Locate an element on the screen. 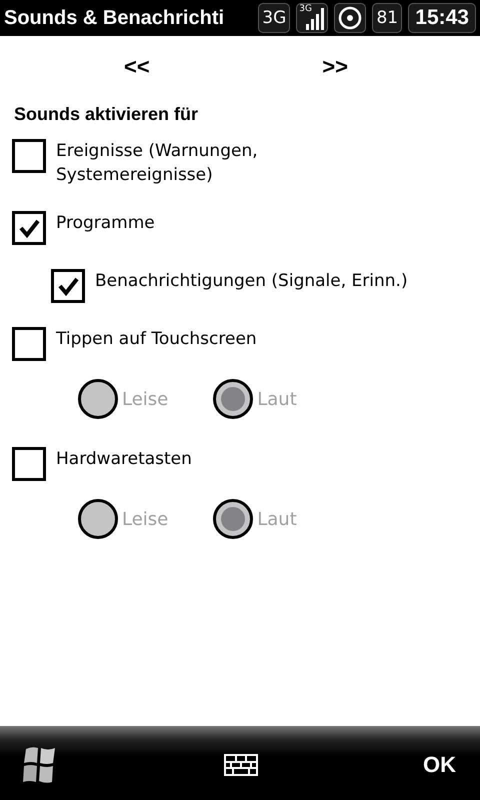 The height and width of the screenshot is (800, 480). battery-indicator: 81 is located at coordinates (387, 18).